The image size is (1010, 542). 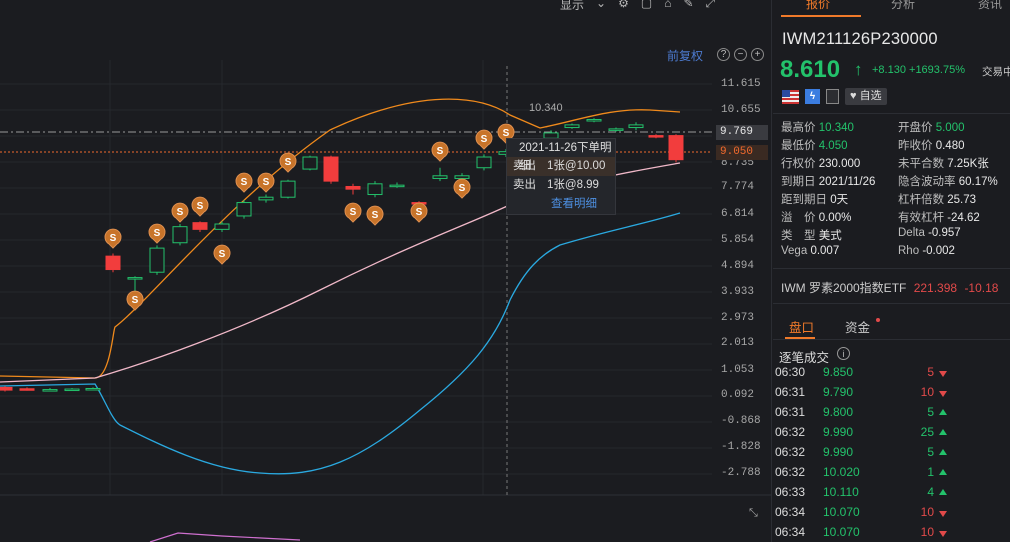 I want to click on stat-value: -24.62, so click(x=963, y=218).